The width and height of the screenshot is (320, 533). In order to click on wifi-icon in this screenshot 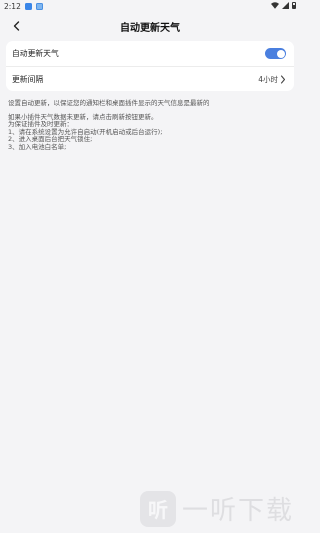, I will do `click(275, 5)`.